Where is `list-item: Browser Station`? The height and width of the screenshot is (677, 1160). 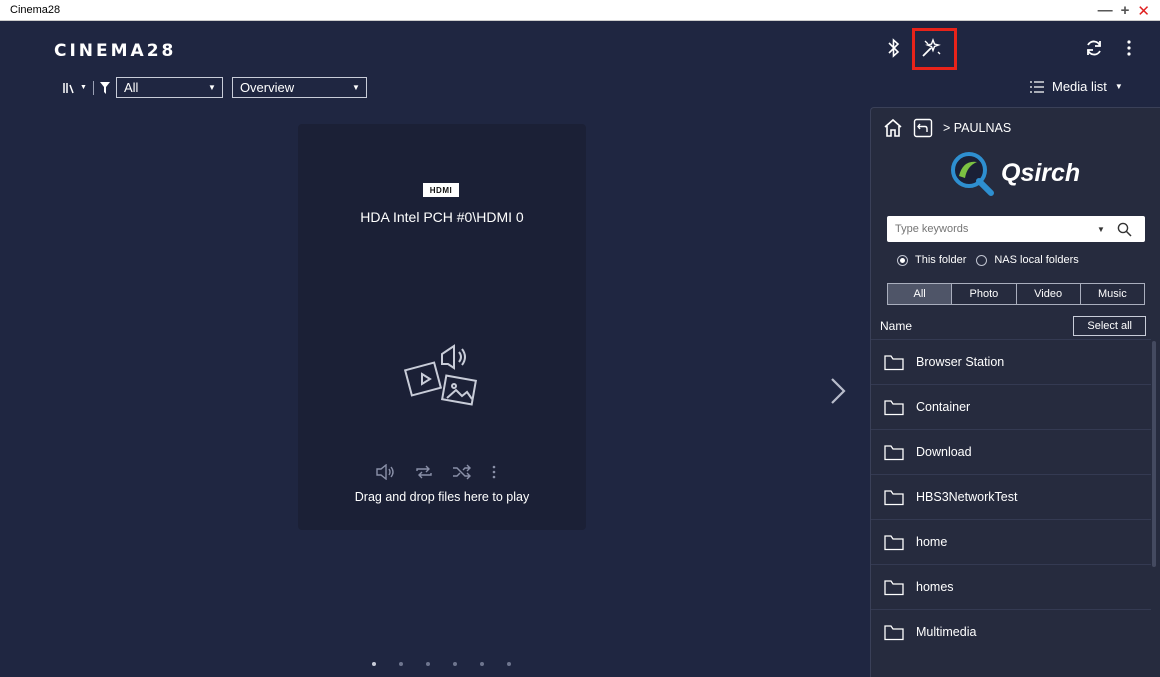
list-item: Browser Station is located at coordinates (1011, 361).